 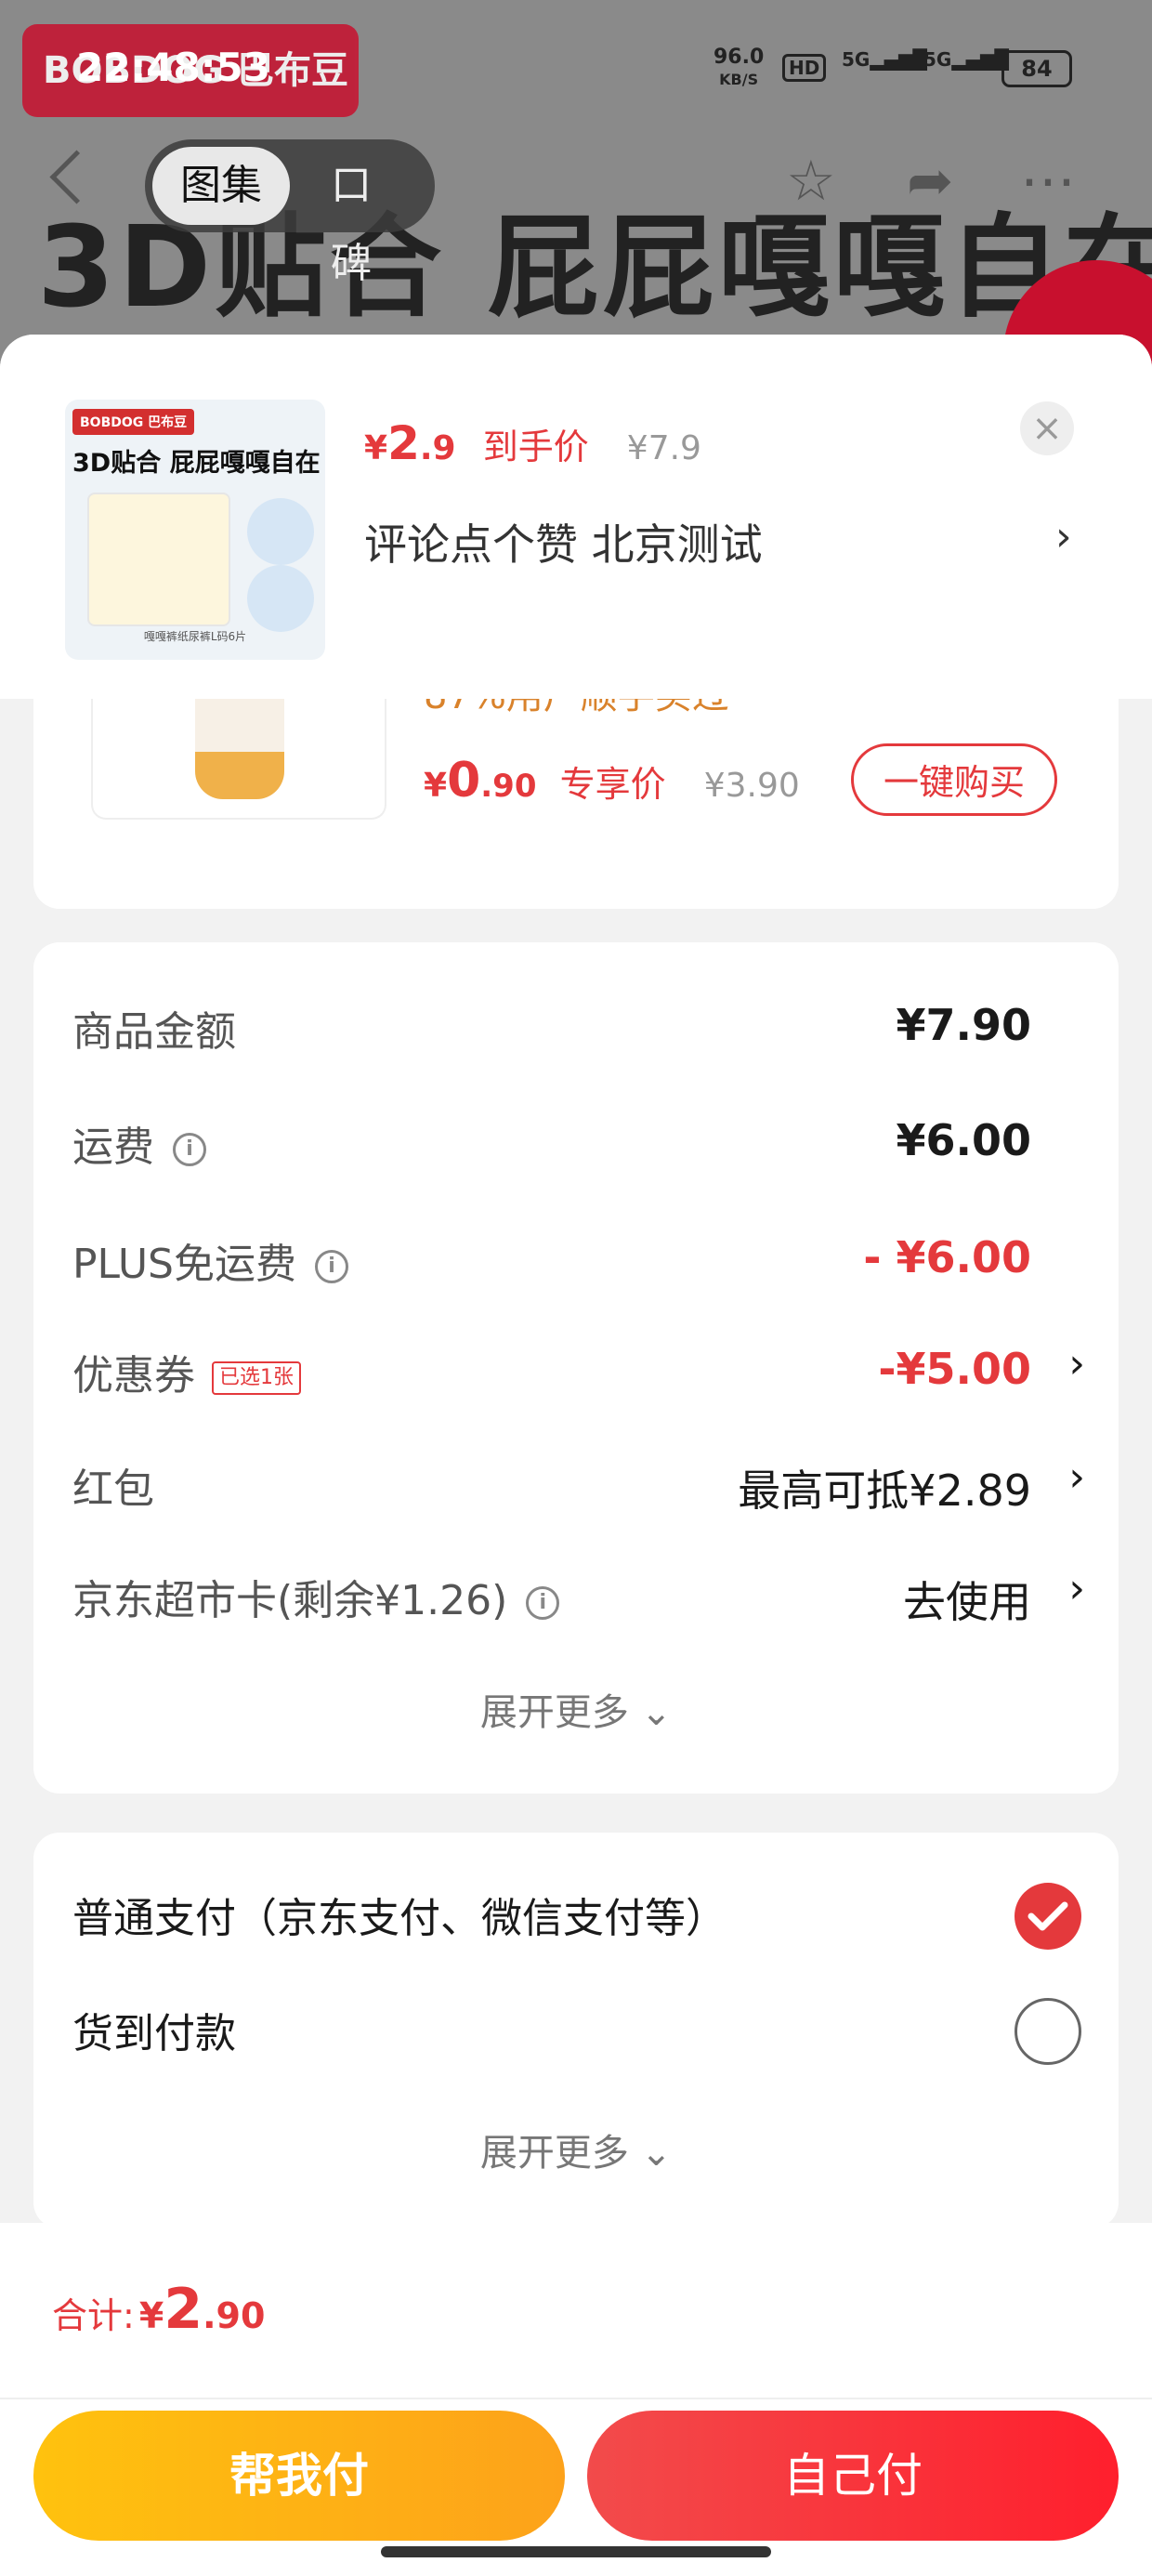 What do you see at coordinates (954, 779) in the screenshot?
I see `one-click-buy-button: 一键购买` at bounding box center [954, 779].